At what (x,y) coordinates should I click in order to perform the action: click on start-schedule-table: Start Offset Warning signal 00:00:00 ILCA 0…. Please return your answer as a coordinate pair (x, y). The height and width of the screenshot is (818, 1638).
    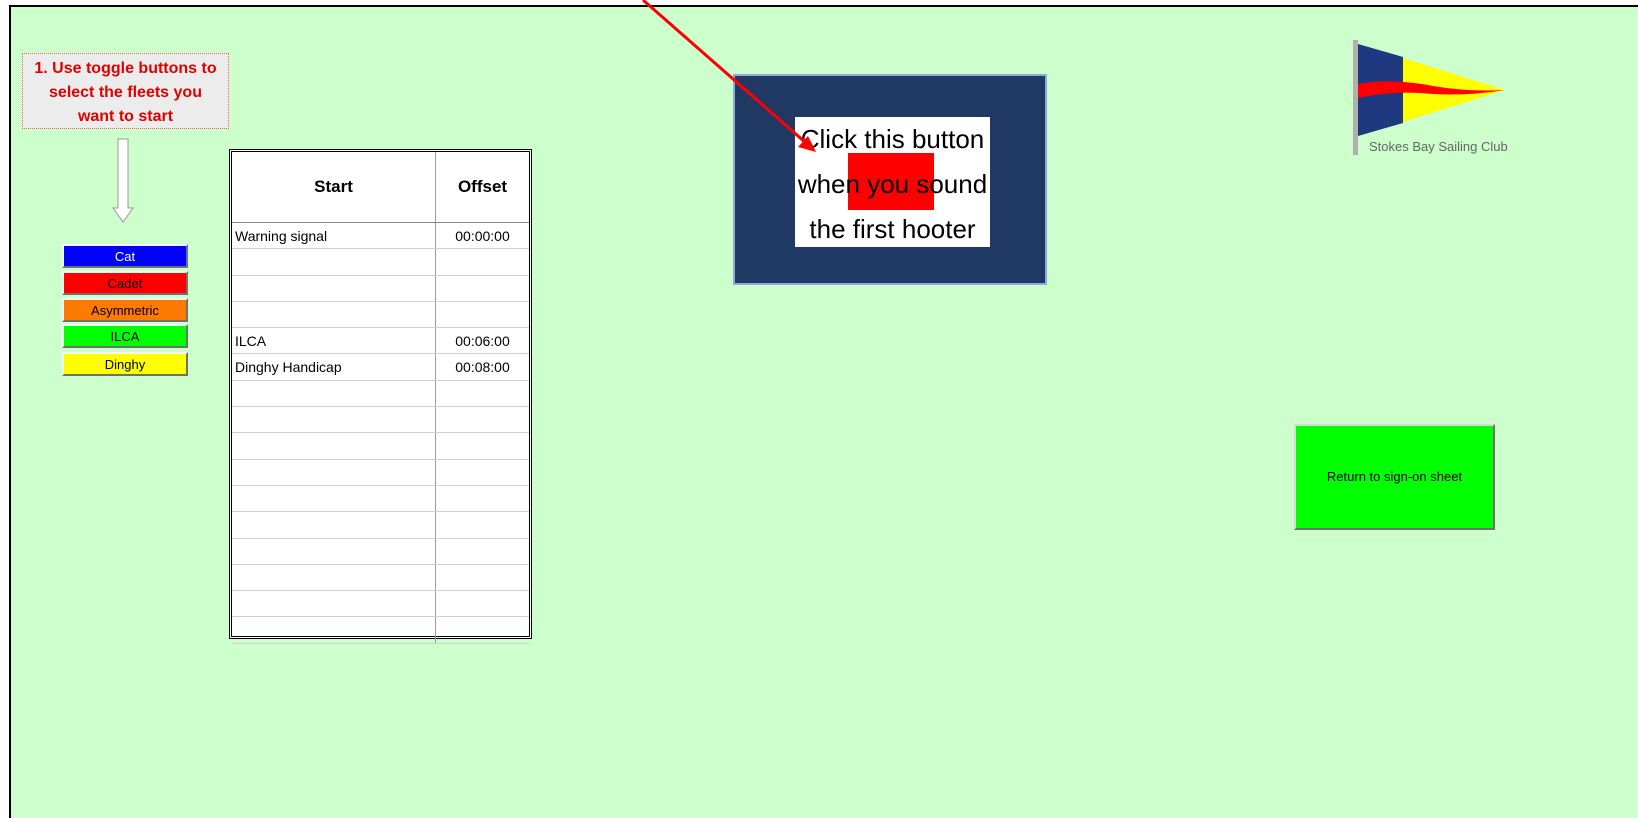
    Looking at the image, I should click on (380, 396).